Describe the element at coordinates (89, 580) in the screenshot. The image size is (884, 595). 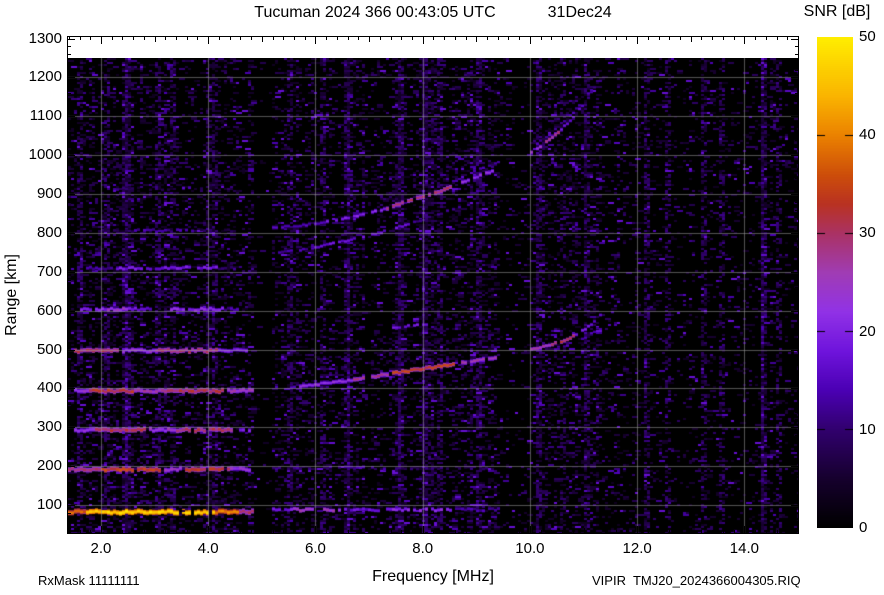
I see `rxmask-label: RxMask 11111111` at that location.